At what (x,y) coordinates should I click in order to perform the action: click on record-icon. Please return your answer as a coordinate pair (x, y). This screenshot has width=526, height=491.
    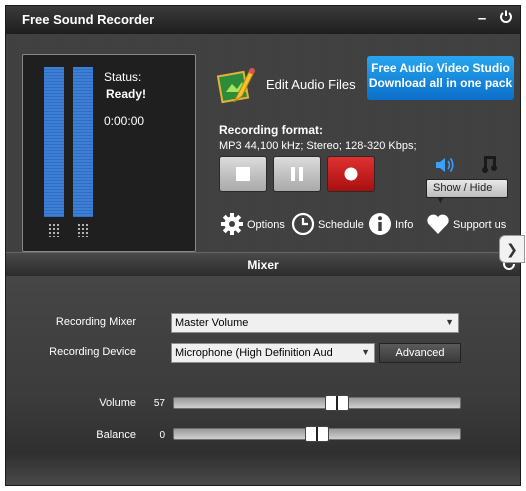
    Looking at the image, I should click on (351, 174).